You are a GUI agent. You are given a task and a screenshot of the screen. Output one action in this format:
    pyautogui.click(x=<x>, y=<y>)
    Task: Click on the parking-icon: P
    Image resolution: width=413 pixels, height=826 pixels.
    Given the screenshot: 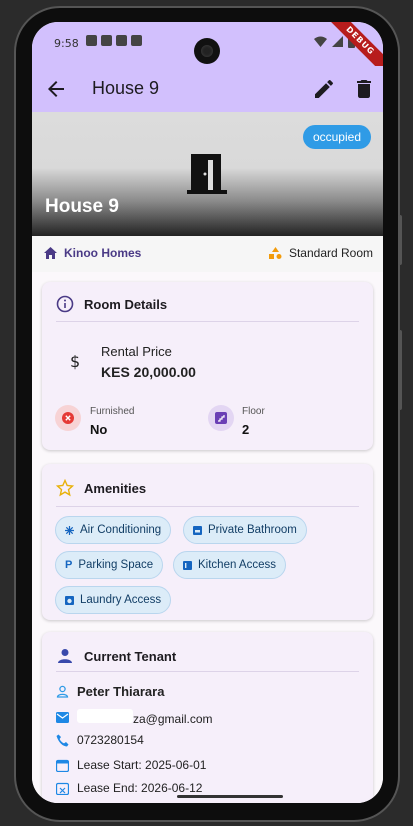 What is the action you would take?
    pyautogui.click(x=69, y=565)
    